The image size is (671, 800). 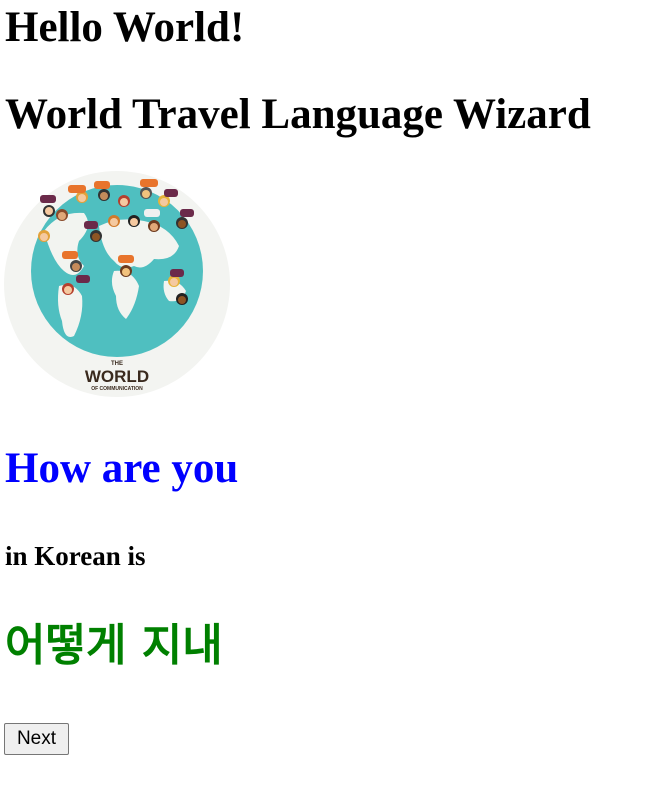 I want to click on world-communication-image: THE WORLD OF COMMUNICATION, so click(x=117, y=284).